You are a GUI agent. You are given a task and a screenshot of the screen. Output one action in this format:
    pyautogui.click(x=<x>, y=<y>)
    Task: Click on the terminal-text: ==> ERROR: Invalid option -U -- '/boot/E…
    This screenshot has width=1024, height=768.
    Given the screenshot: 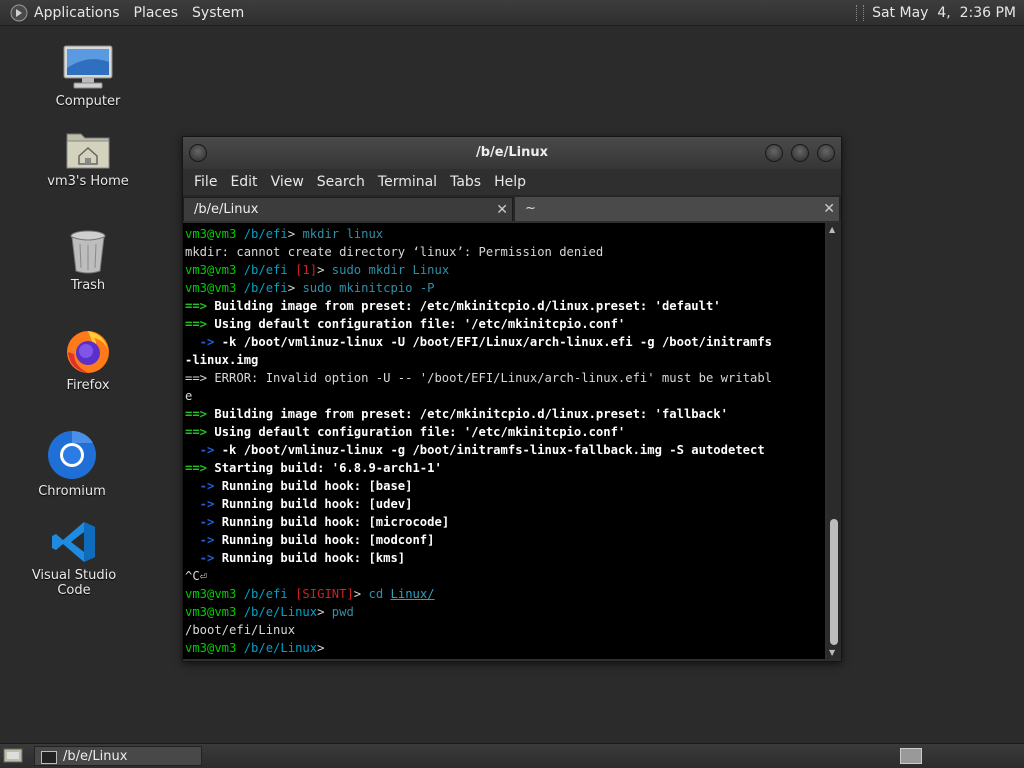 What is the action you would take?
    pyautogui.click(x=478, y=378)
    